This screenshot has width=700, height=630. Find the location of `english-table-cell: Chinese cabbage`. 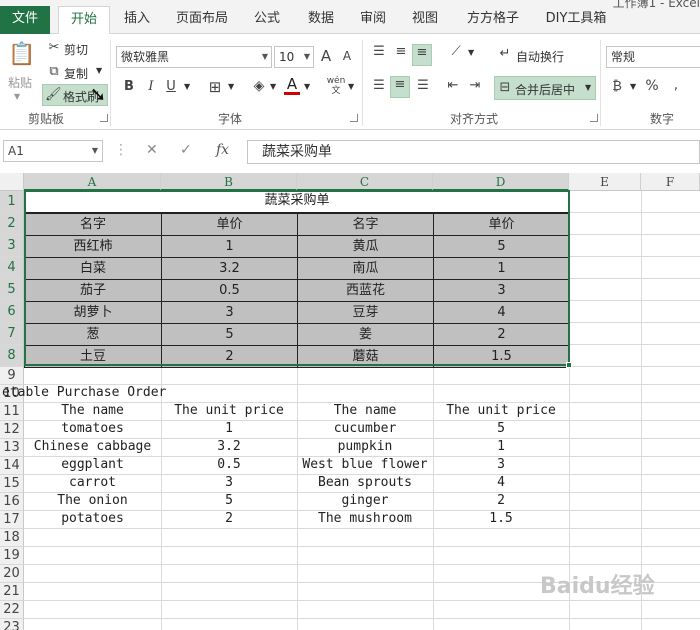

english-table-cell: Chinese cabbage is located at coordinates (92, 448).